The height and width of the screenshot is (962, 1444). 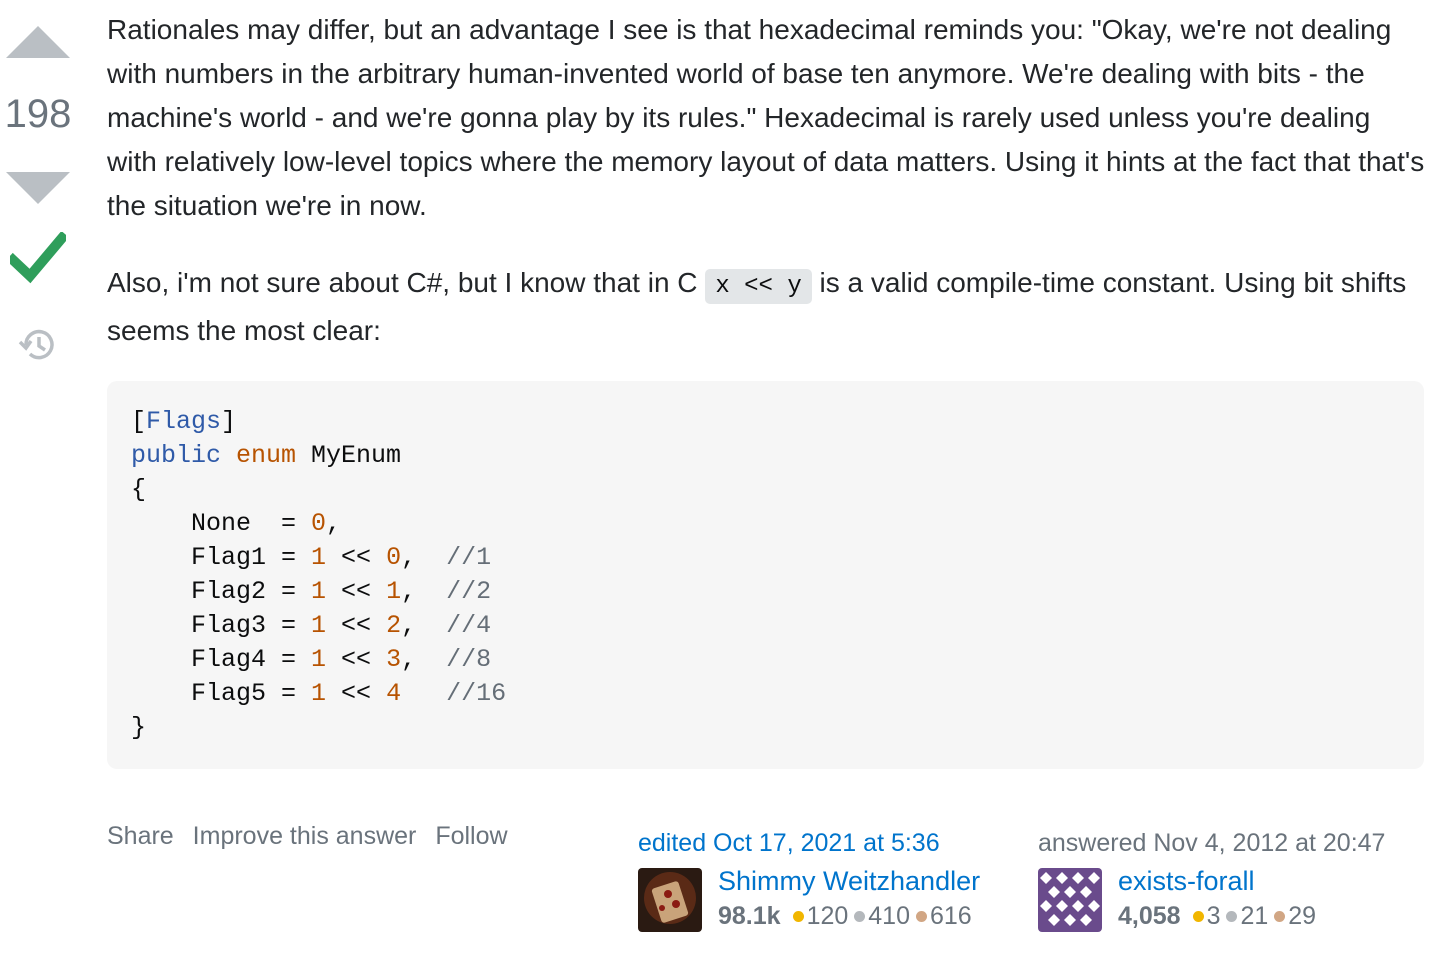 What do you see at coordinates (38, 42) in the screenshot?
I see `upvote-button` at bounding box center [38, 42].